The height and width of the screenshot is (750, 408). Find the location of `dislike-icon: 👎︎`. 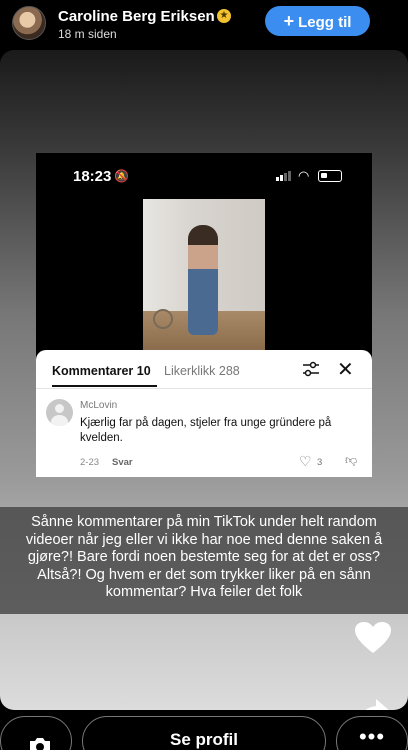

dislike-icon: 👎︎ is located at coordinates (351, 460).